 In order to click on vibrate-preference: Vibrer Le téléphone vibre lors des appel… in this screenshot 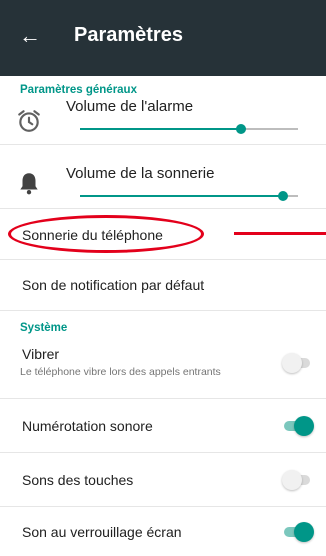, I will do `click(163, 365)`.